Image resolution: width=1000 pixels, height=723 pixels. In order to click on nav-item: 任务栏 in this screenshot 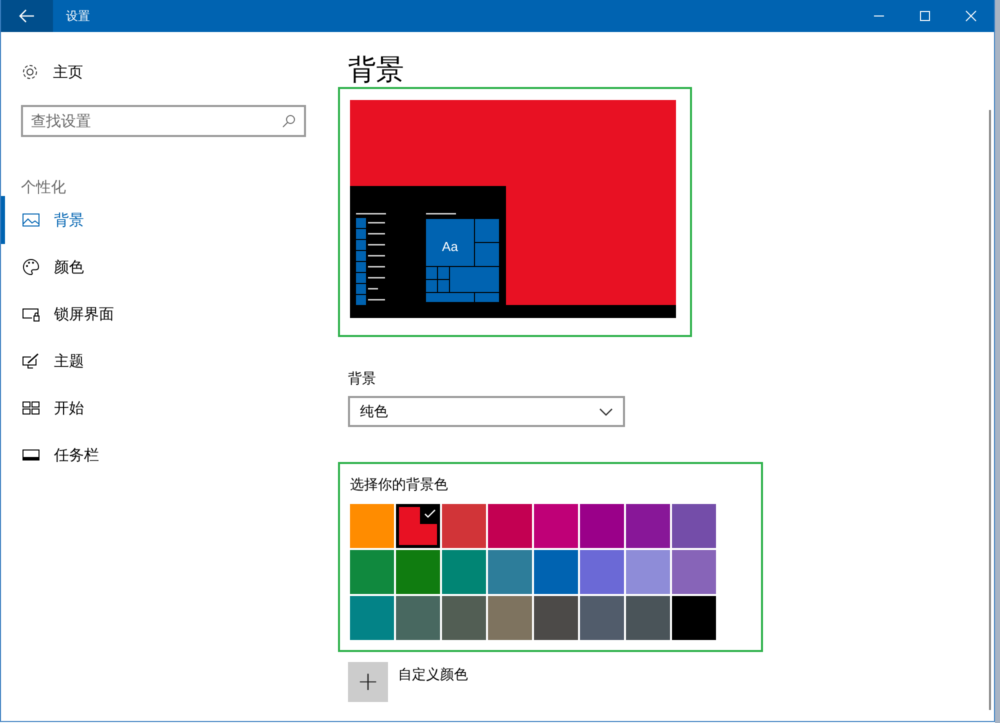, I will do `click(163, 455)`.